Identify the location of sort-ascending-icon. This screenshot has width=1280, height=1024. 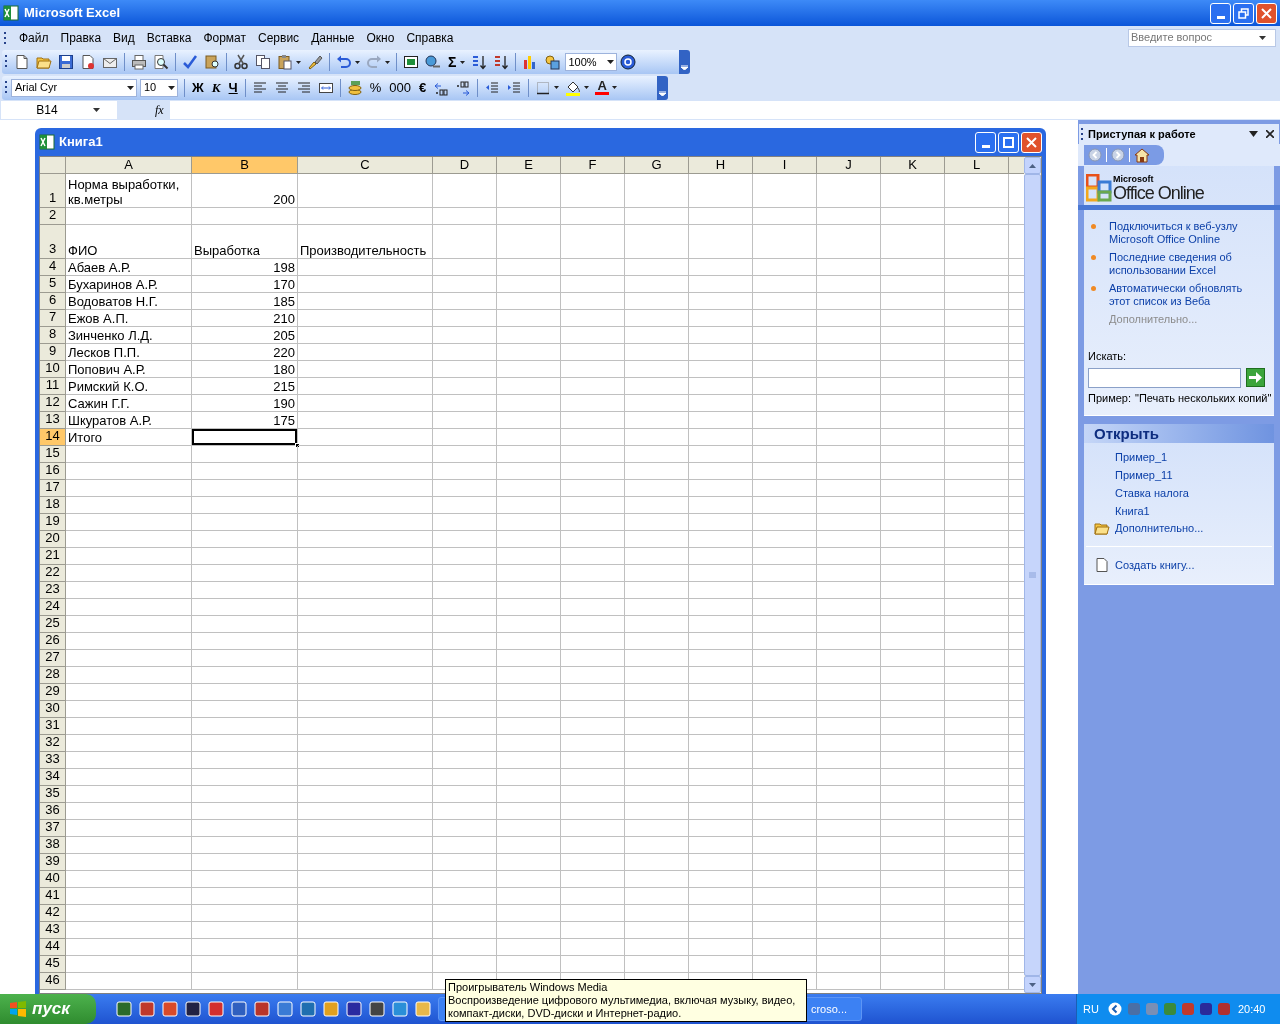
(479, 62).